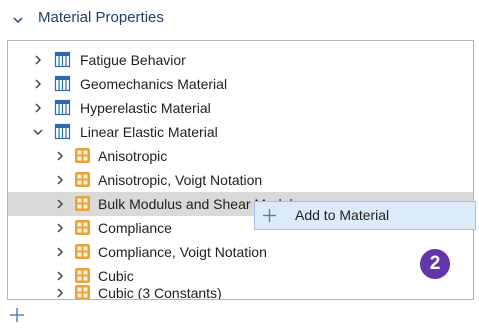 Image resolution: width=479 pixels, height=334 pixels. Describe the element at coordinates (180, 180) in the screenshot. I see `tree-item-label: Anisotropic, Voigt Notation` at that location.